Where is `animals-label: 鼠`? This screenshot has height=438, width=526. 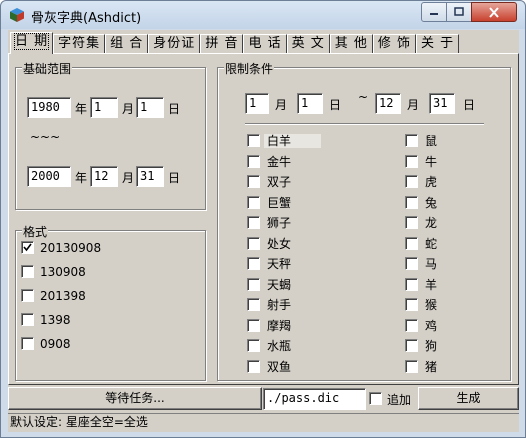
animals-label: 鼠 is located at coordinates (431, 141).